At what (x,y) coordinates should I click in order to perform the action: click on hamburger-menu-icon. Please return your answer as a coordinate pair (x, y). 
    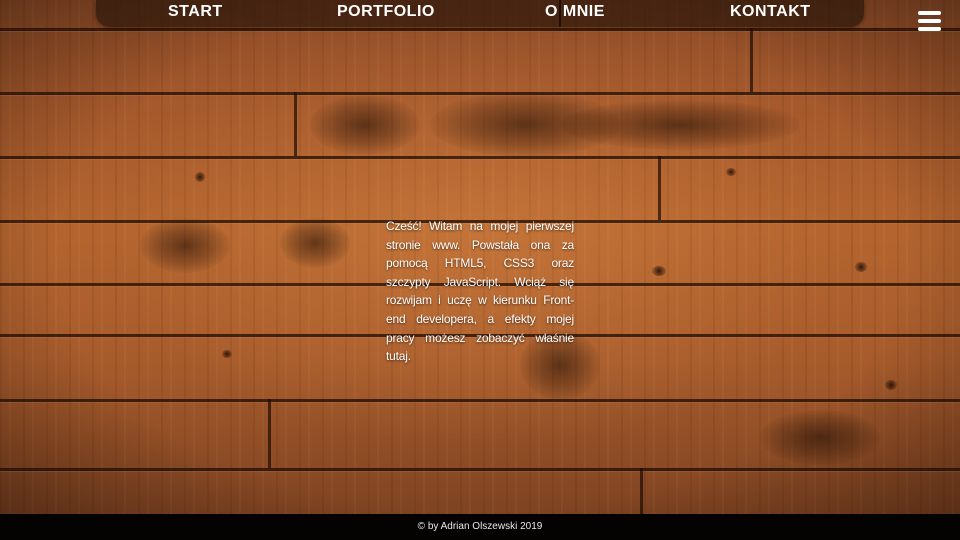
    Looking at the image, I should click on (929, 21).